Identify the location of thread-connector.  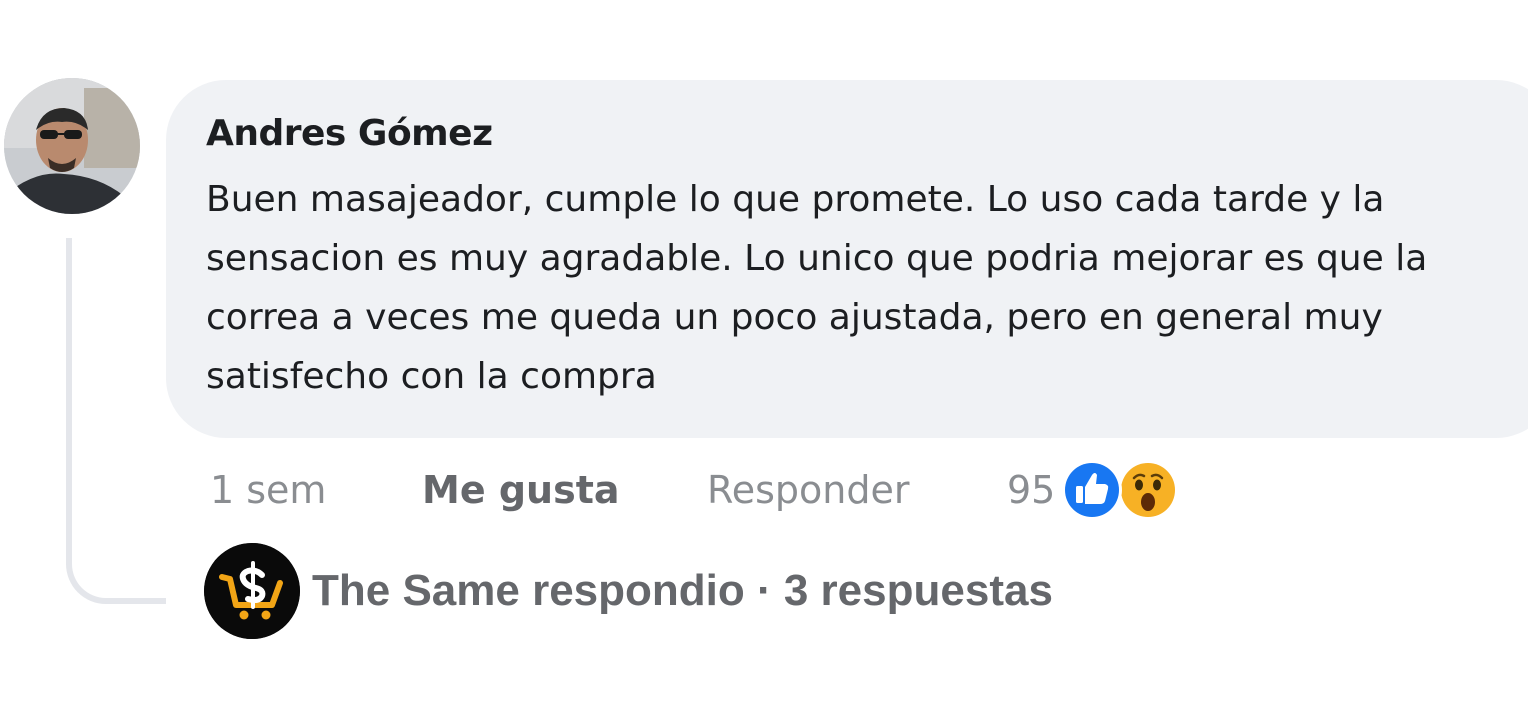
(116, 421).